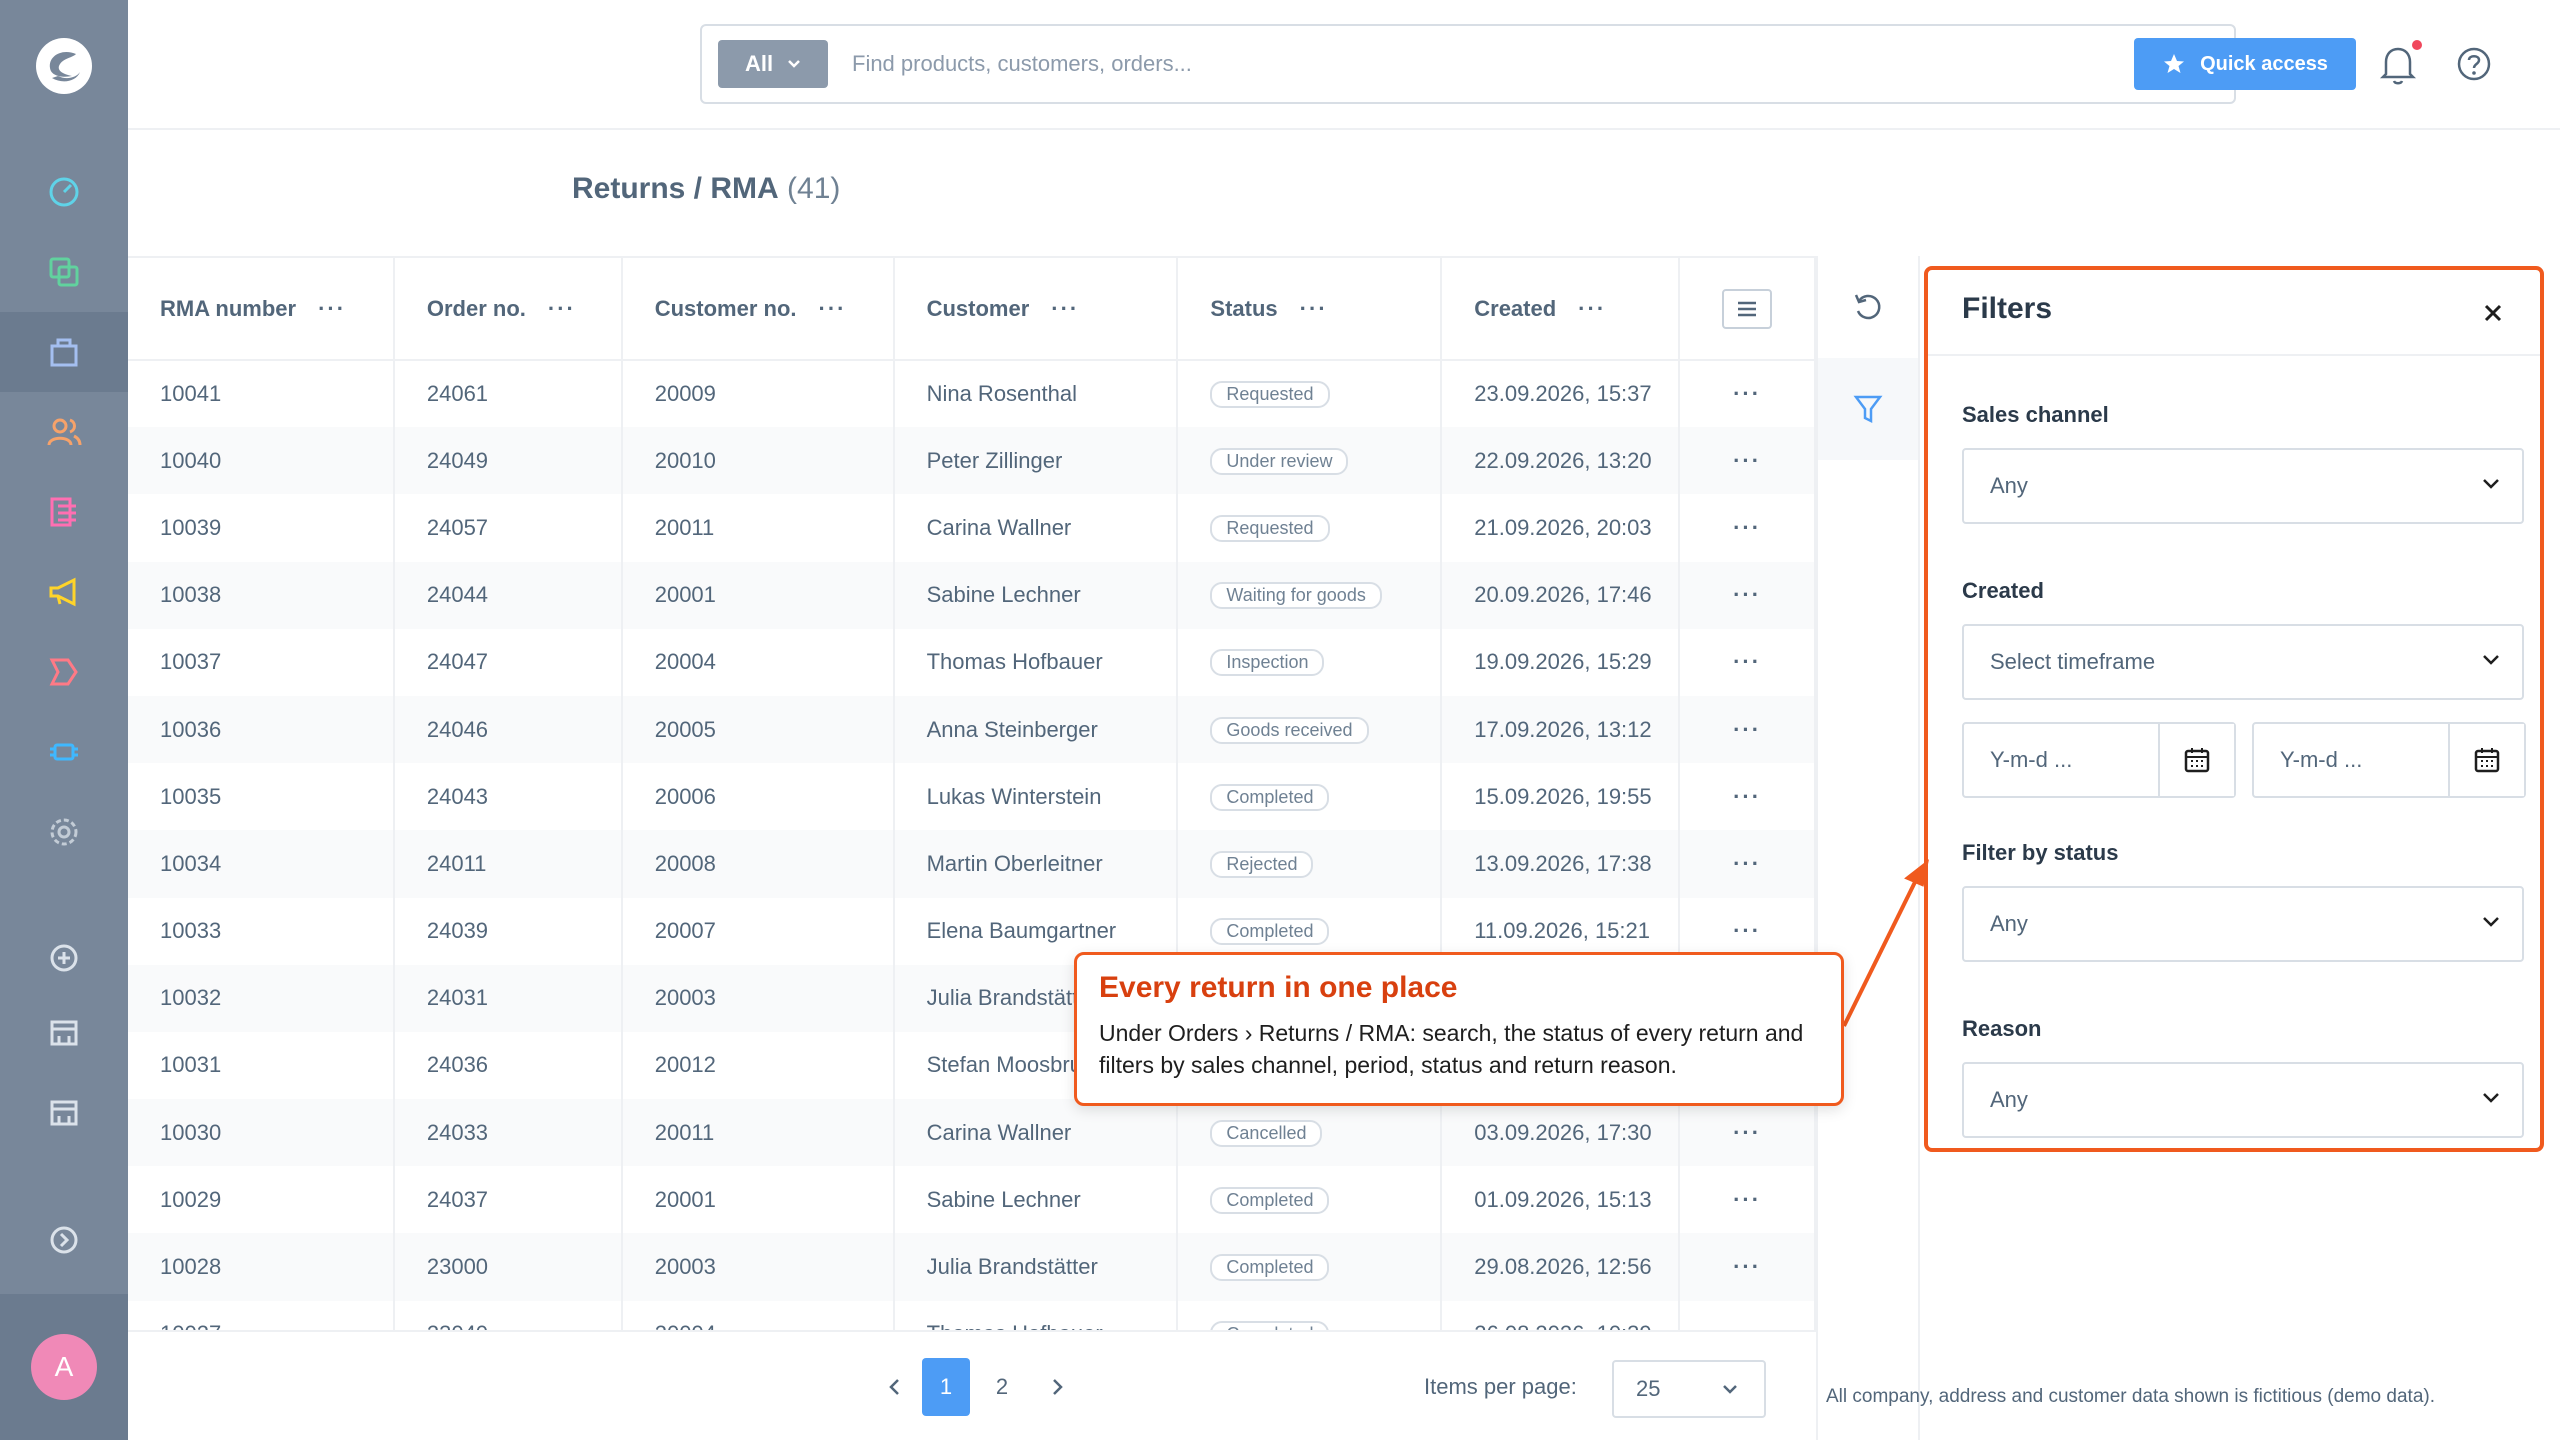 The width and height of the screenshot is (2560, 1440). Describe the element at coordinates (1036, 309) in the screenshot. I see `column-header-customer: Customer ···` at that location.